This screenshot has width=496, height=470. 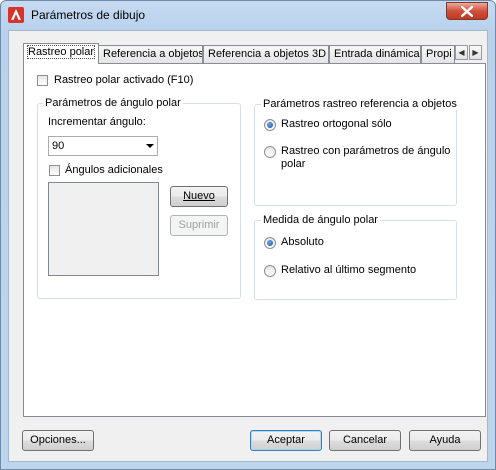 What do you see at coordinates (266, 54) in the screenshot?
I see `tab-3d-object-snap: Referencia a objetos 3D` at bounding box center [266, 54].